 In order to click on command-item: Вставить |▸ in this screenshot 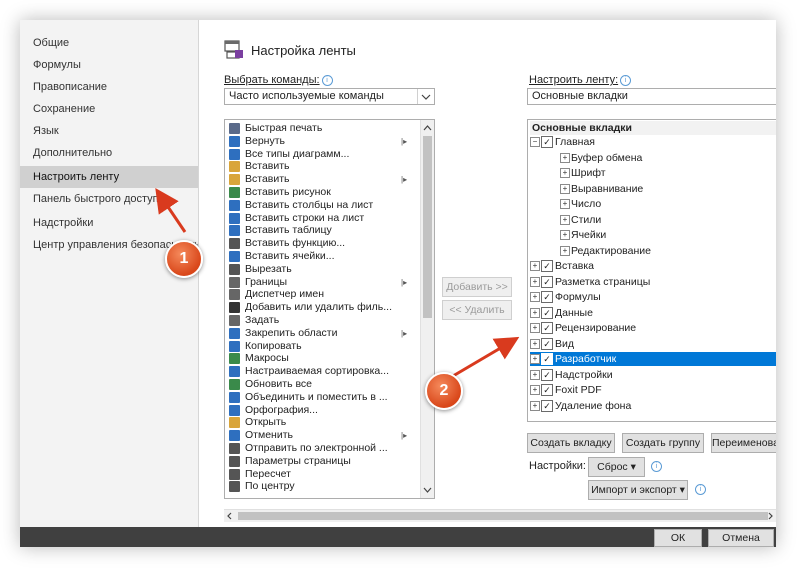, I will do `click(319, 179)`.